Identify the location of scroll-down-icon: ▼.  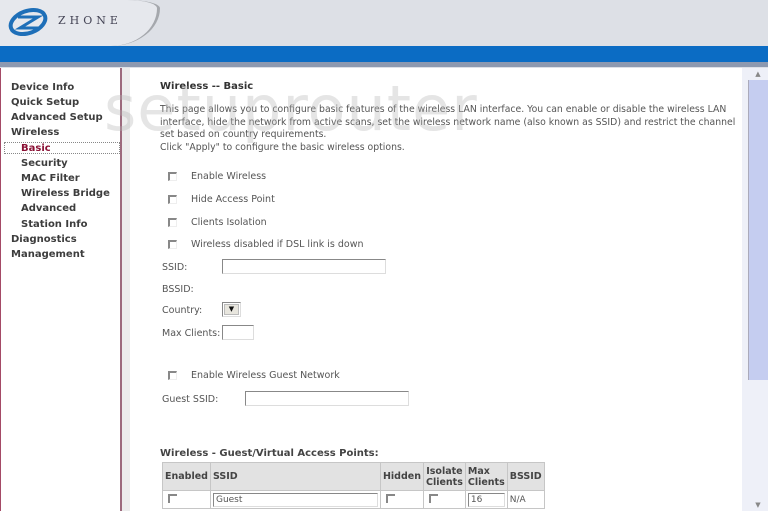
(758, 505).